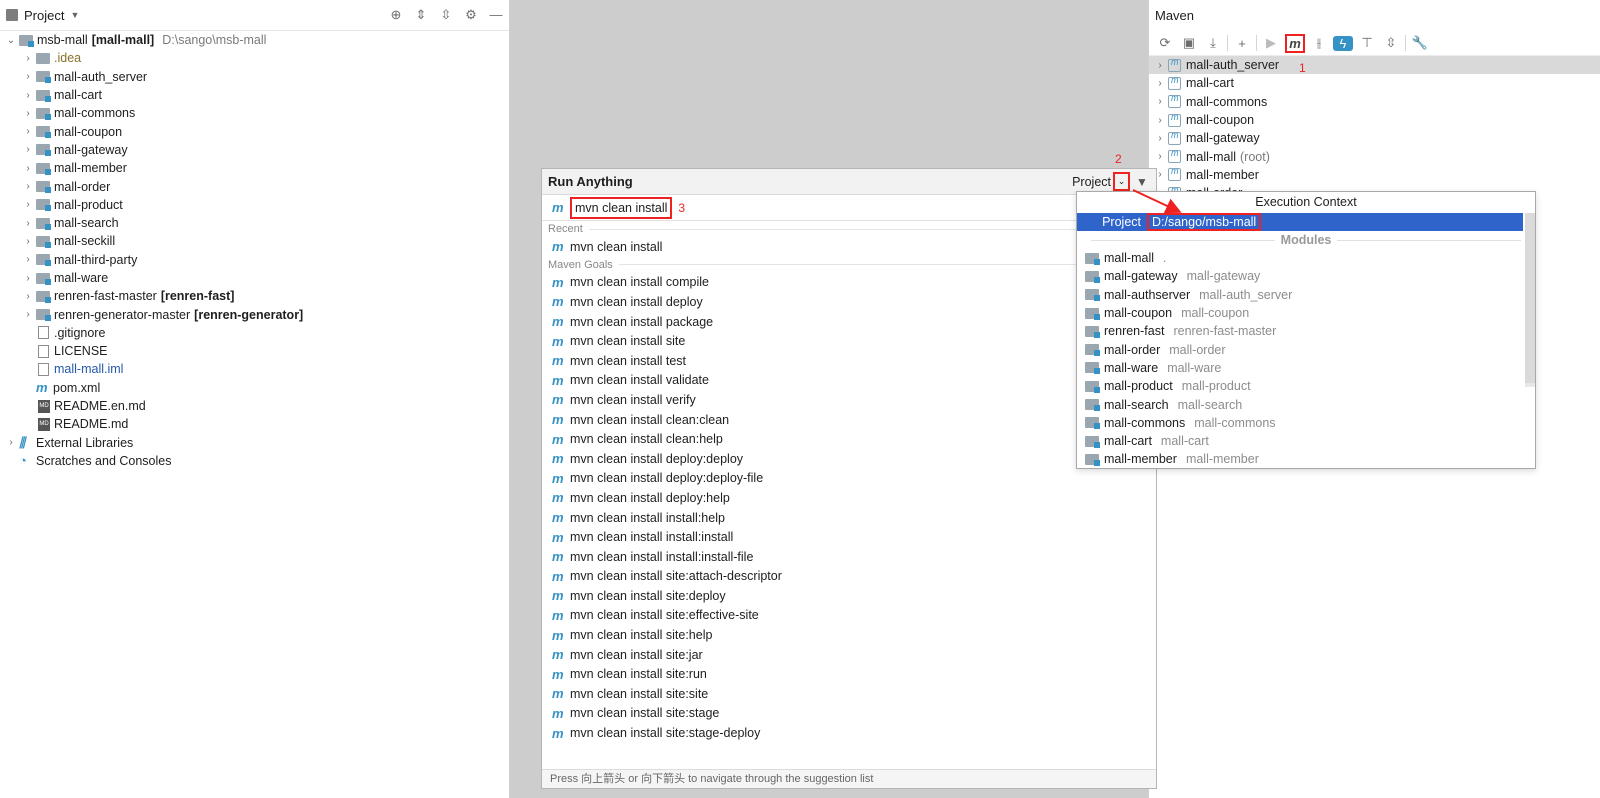 The width and height of the screenshot is (1600, 798). What do you see at coordinates (849, 361) in the screenshot?
I see `suggestion-item: m mvn clean install test` at bounding box center [849, 361].